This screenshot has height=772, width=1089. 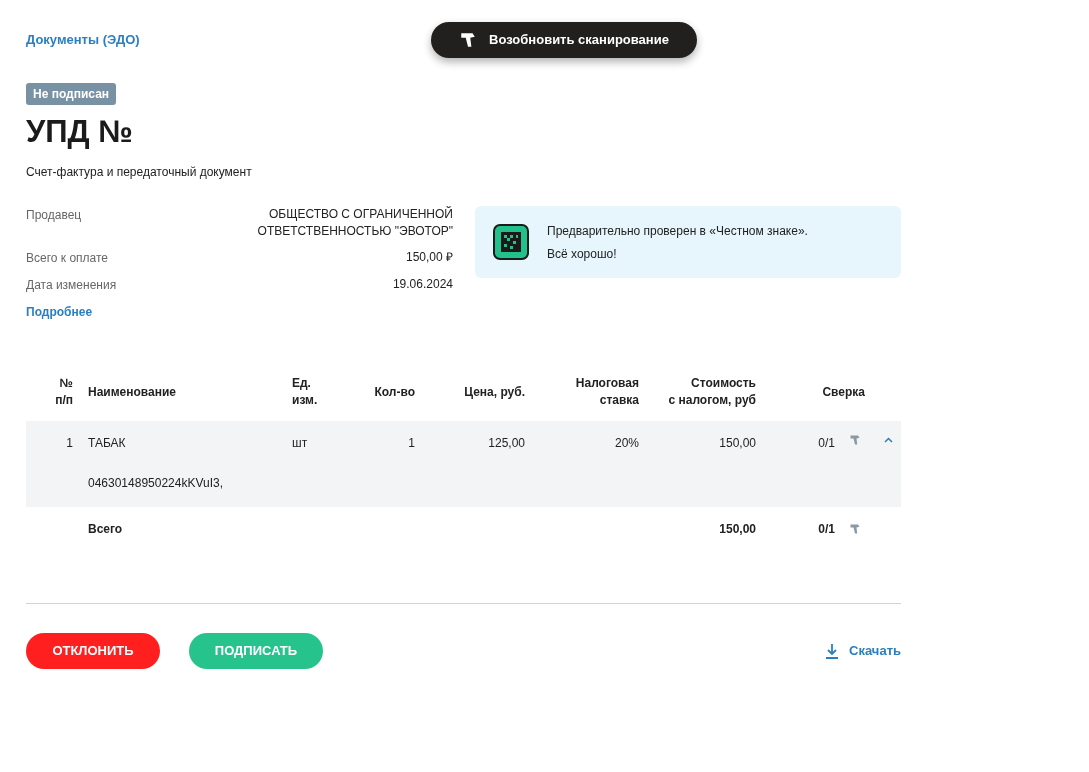 What do you see at coordinates (107, 443) in the screenshot?
I see `table-cell-text: ТАБАК` at bounding box center [107, 443].